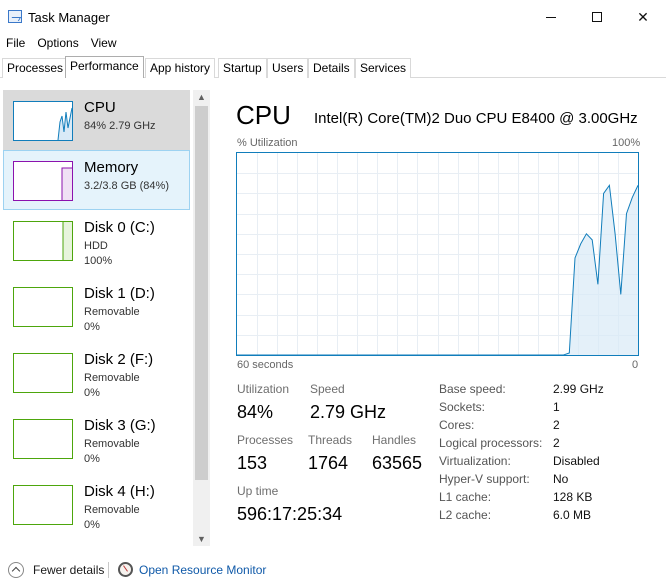 This screenshot has width=666, height=588. What do you see at coordinates (15, 16) in the screenshot?
I see `task-manager-icon` at bounding box center [15, 16].